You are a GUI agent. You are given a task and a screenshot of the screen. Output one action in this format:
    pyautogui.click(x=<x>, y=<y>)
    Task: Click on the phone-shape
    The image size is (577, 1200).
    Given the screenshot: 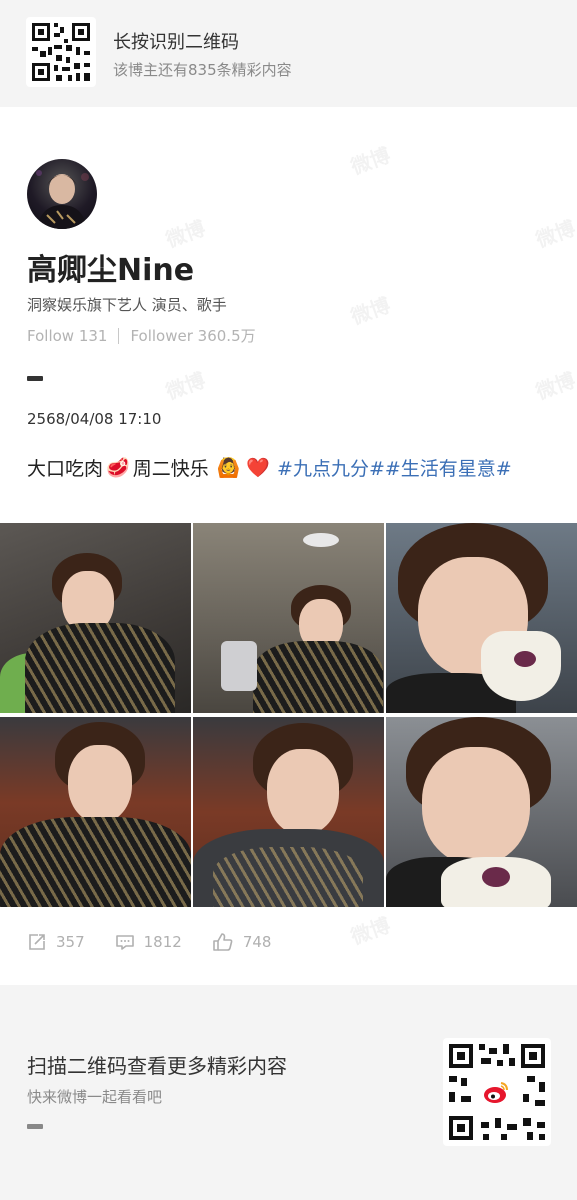 What is the action you would take?
    pyautogui.click(x=239, y=666)
    